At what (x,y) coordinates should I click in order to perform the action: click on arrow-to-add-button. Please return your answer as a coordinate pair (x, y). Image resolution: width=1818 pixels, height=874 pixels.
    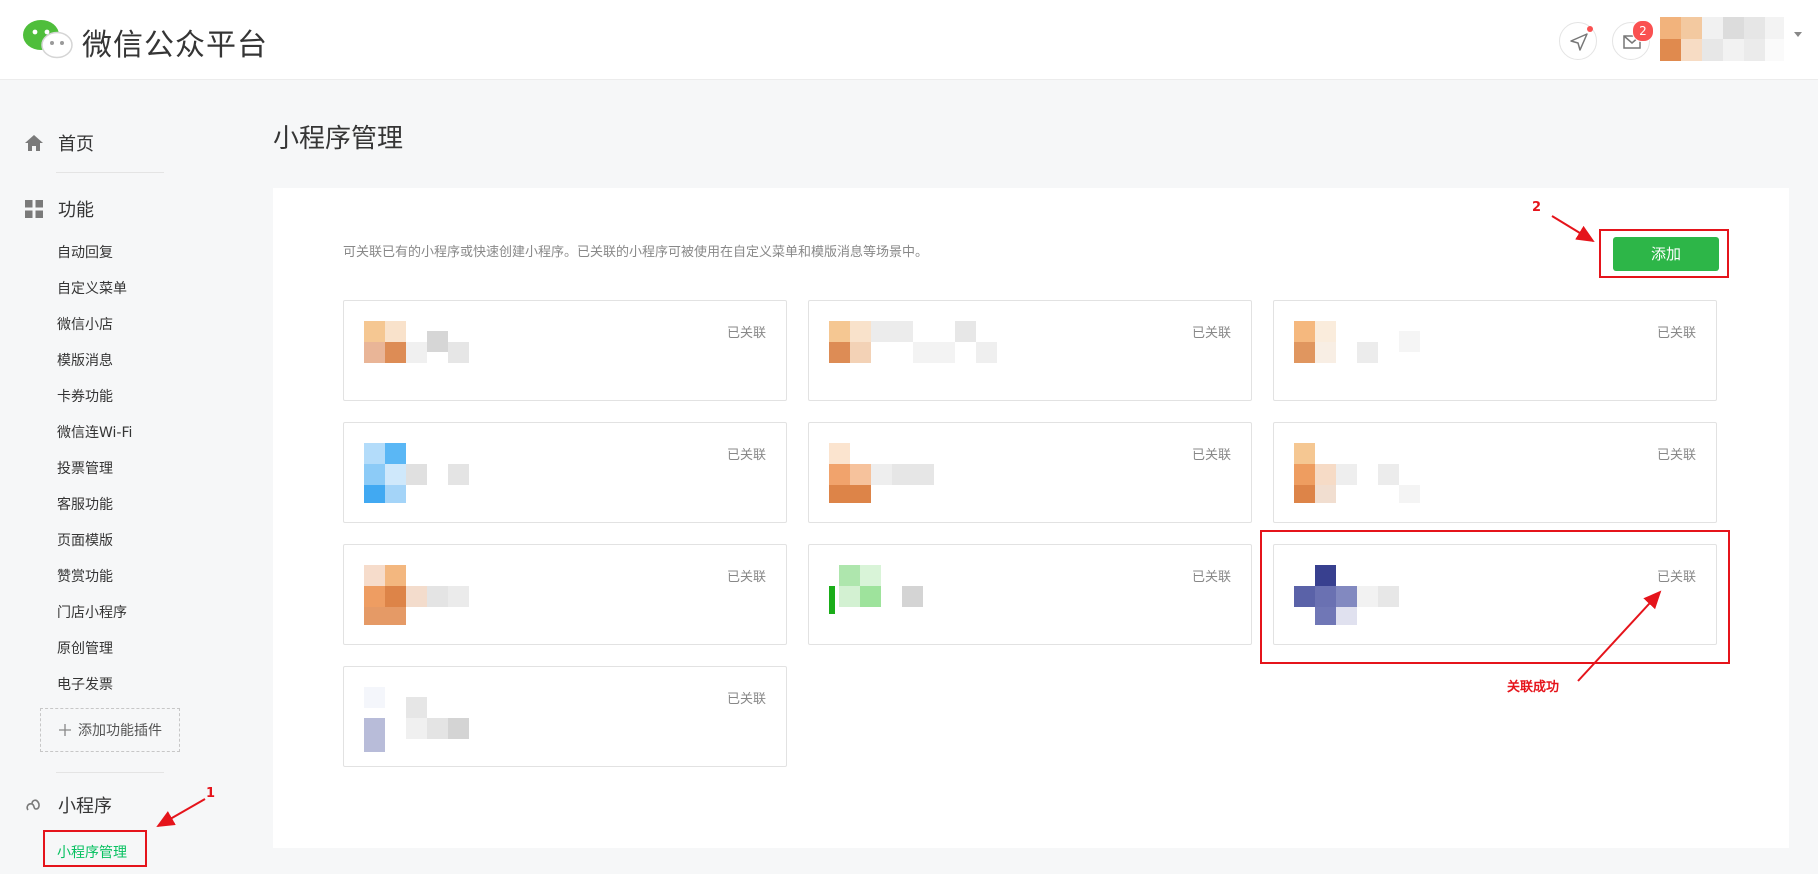
    Looking at the image, I should click on (1573, 229).